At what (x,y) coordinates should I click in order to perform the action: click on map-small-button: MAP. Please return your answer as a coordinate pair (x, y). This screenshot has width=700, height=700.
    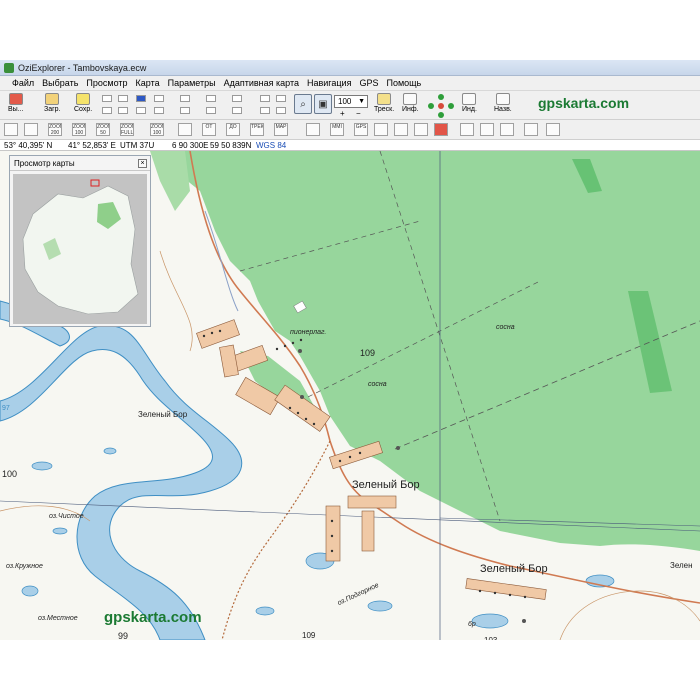
    Looking at the image, I should click on (281, 129).